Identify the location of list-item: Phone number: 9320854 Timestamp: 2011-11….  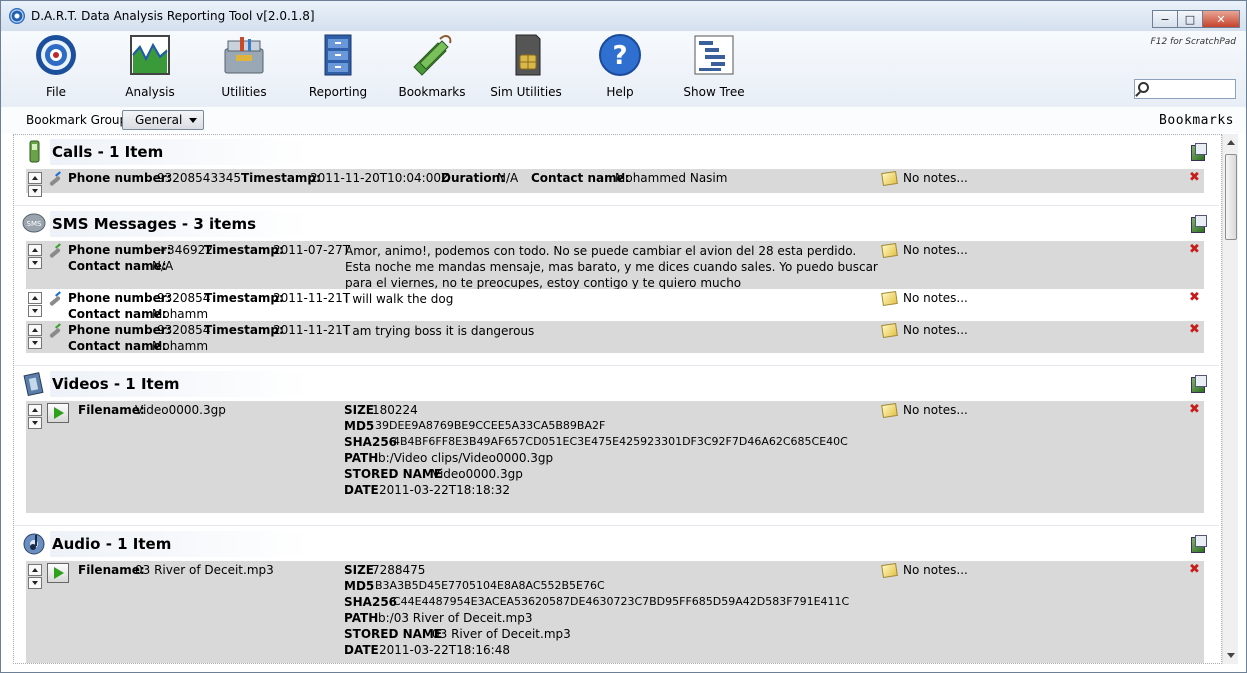
(615, 305).